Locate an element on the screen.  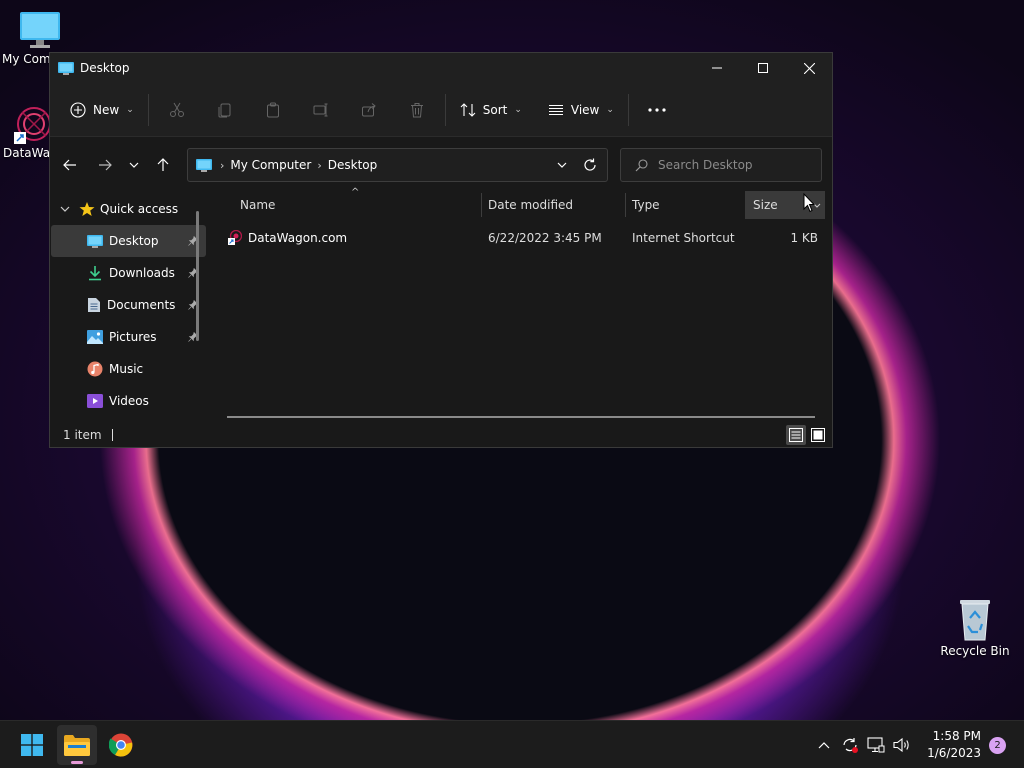
arrow-left-icon is located at coordinates (70, 165).